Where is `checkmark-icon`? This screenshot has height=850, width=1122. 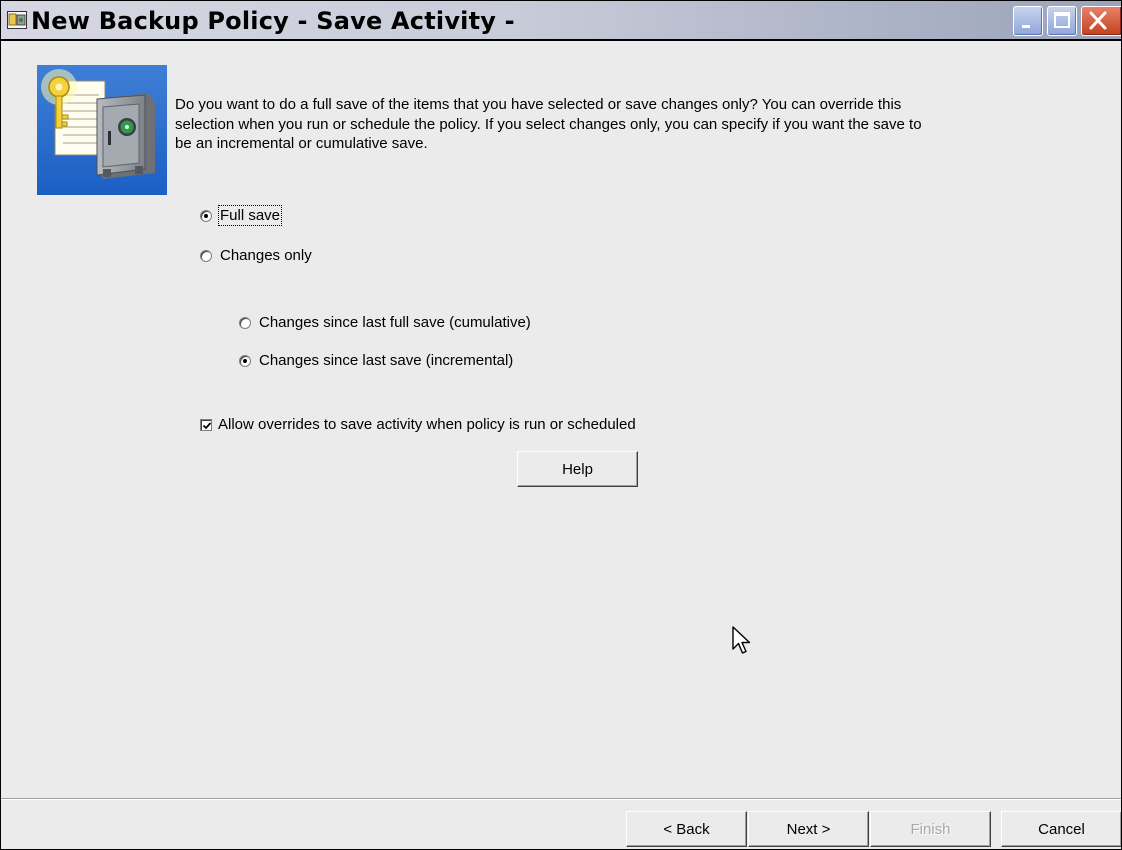
checkmark-icon is located at coordinates (207, 425).